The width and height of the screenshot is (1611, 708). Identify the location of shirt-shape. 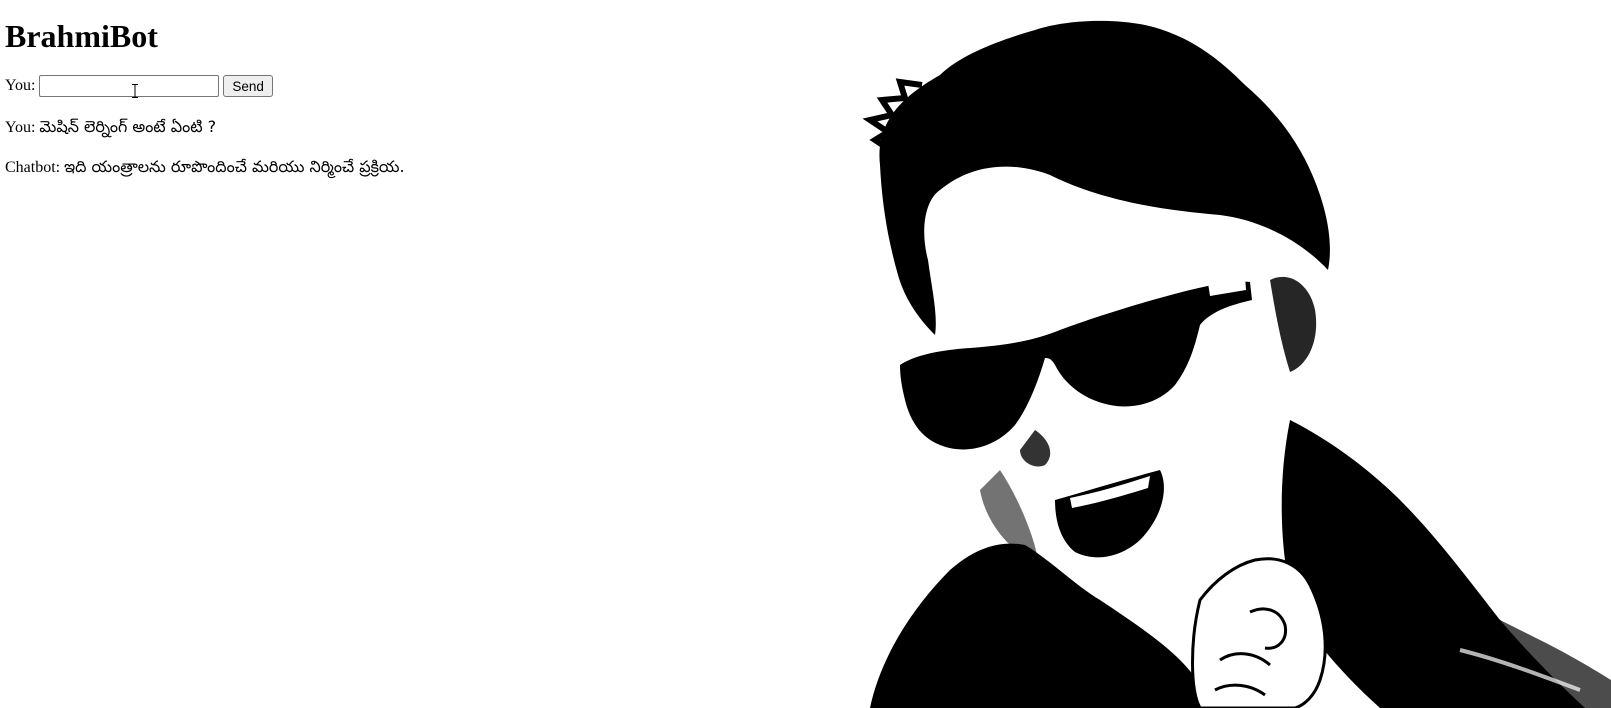
(1040, 625).